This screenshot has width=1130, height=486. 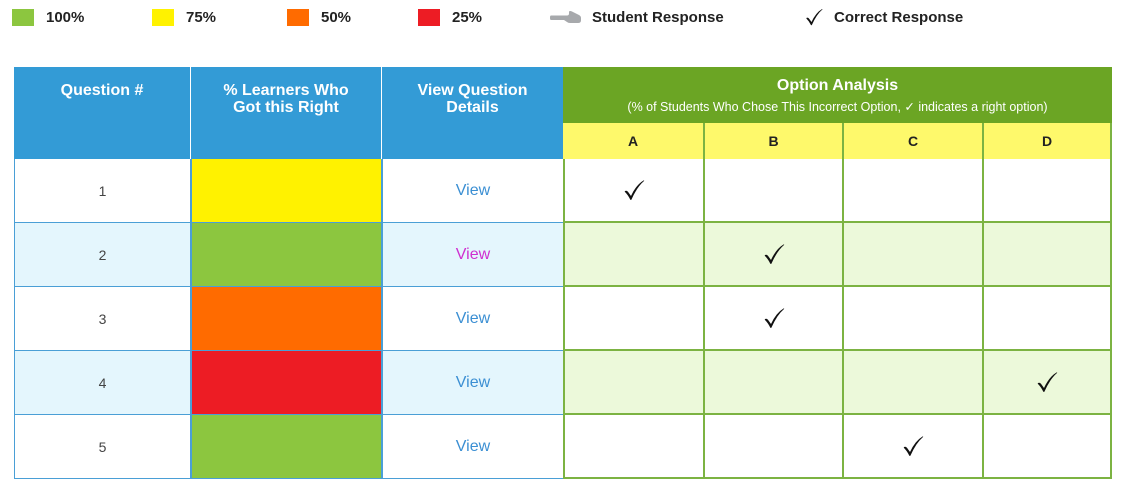 I want to click on table-row: 1 View, so click(x=563, y=191).